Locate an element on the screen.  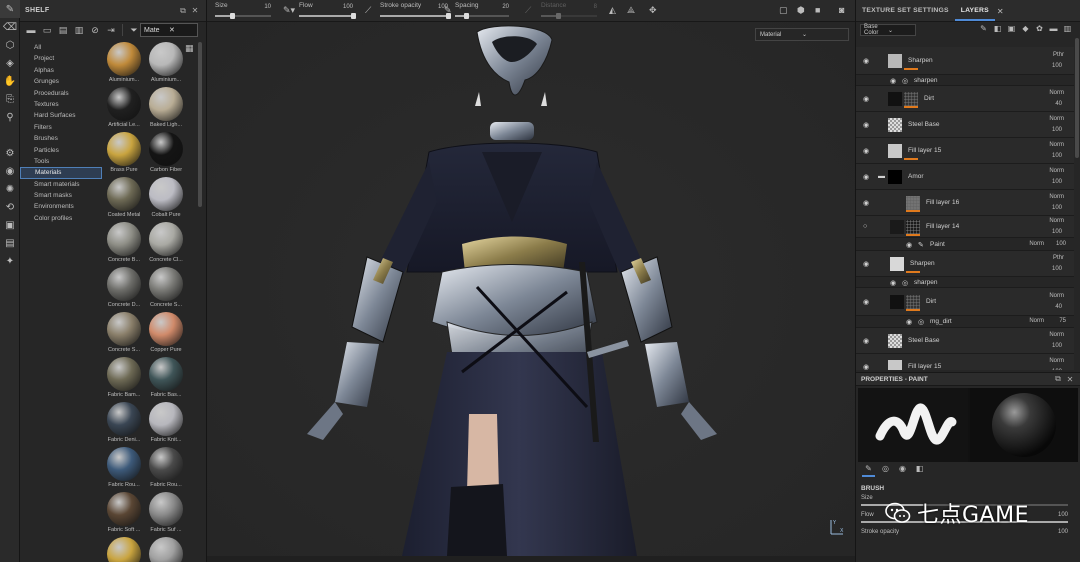
category-particles: Particles is located at coordinates (61, 150).